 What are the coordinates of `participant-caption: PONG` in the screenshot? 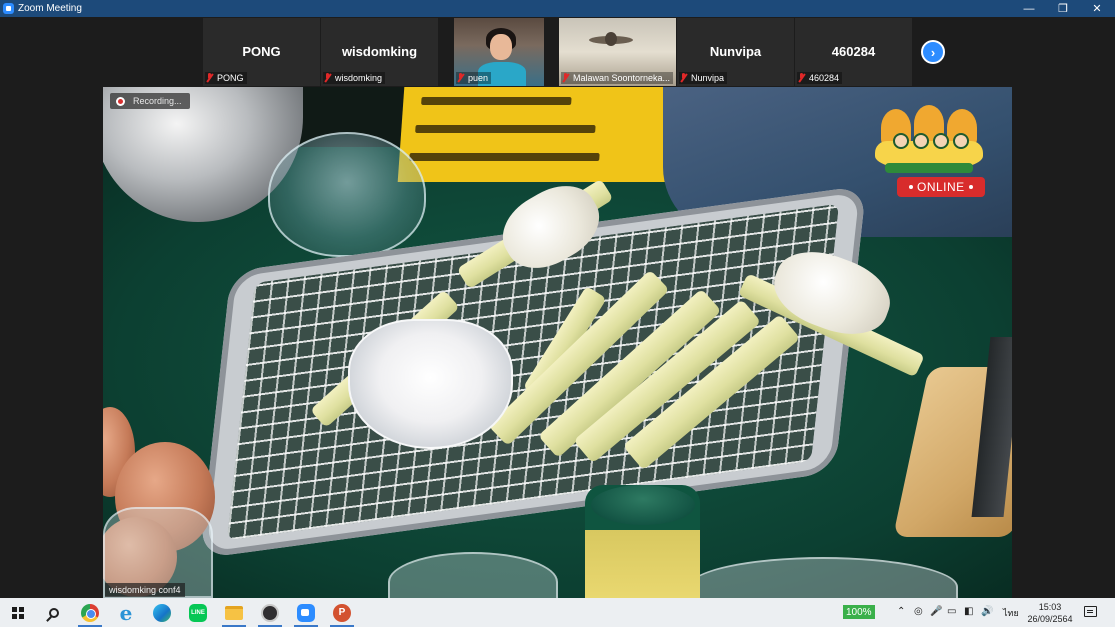 It's located at (226, 78).